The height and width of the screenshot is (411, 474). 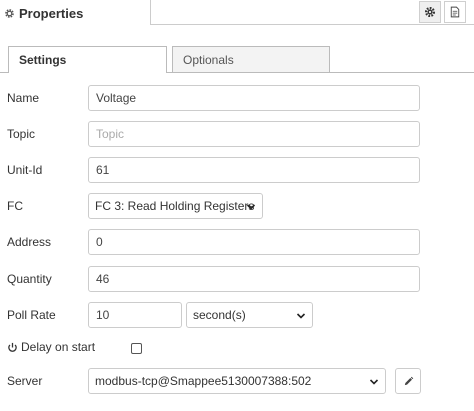 I want to click on address-label: Address, so click(x=29, y=242).